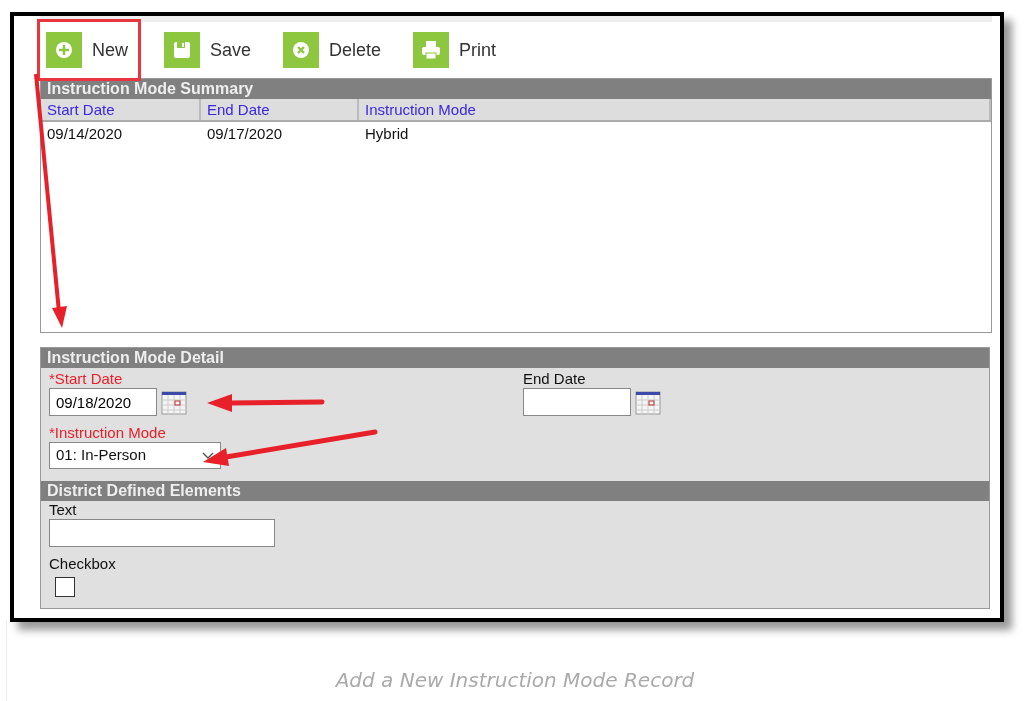 This screenshot has width=1030, height=701. Describe the element at coordinates (162, 533) in the screenshot. I see `text-field` at that location.